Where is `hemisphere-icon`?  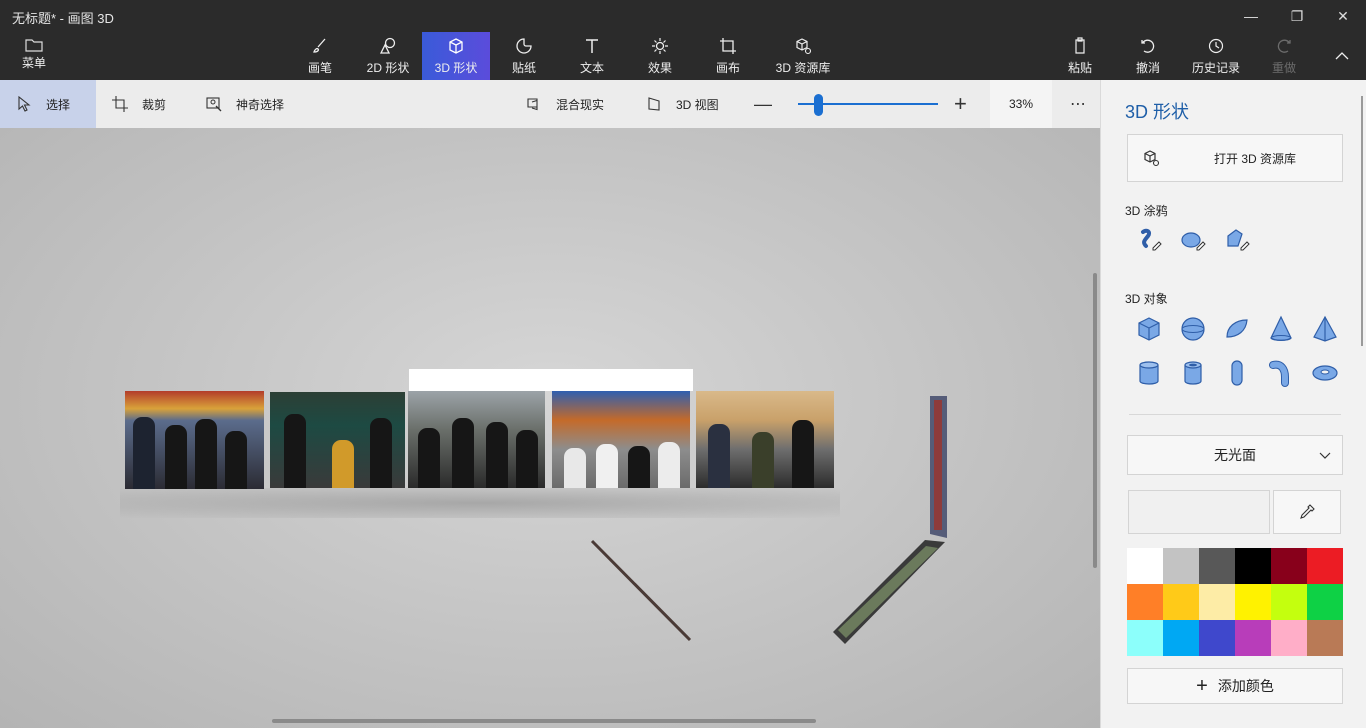
hemisphere-icon is located at coordinates (1237, 328).